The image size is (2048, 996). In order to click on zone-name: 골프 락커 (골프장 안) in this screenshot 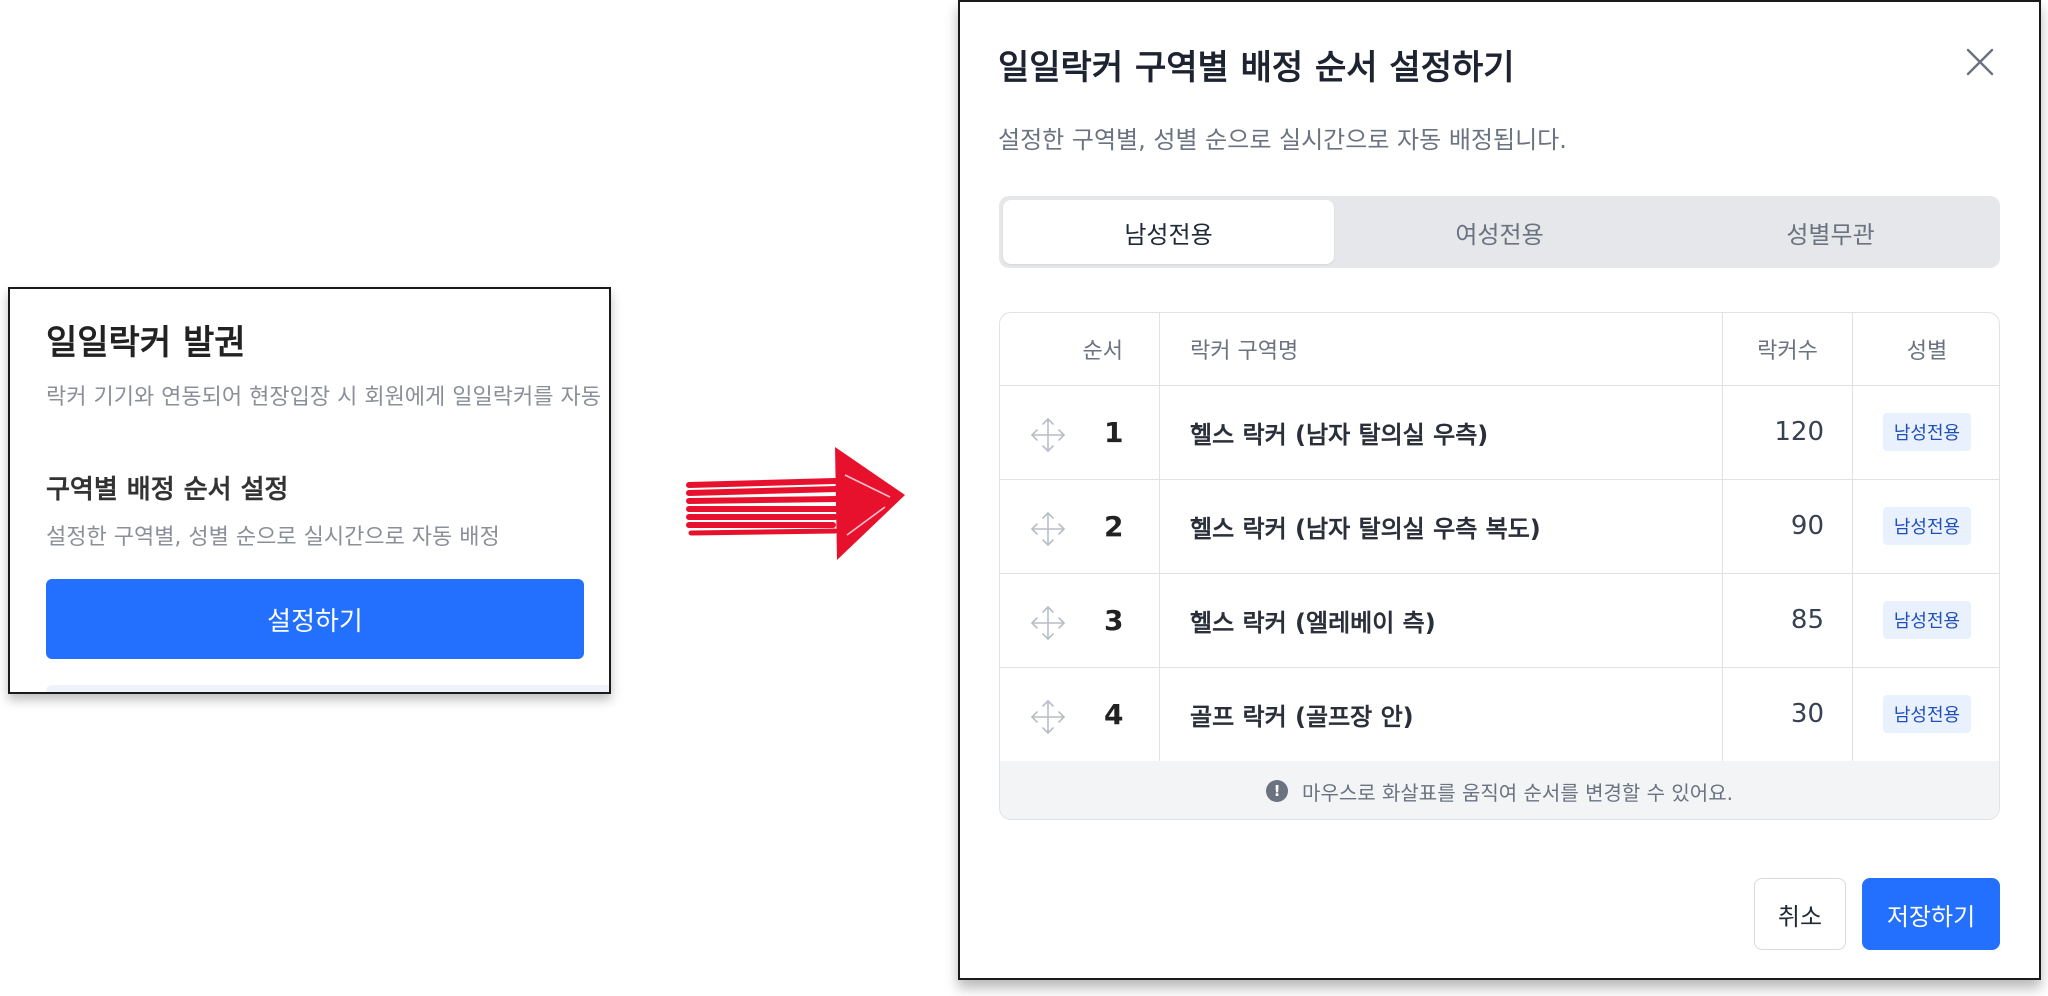, I will do `click(1441, 714)`.